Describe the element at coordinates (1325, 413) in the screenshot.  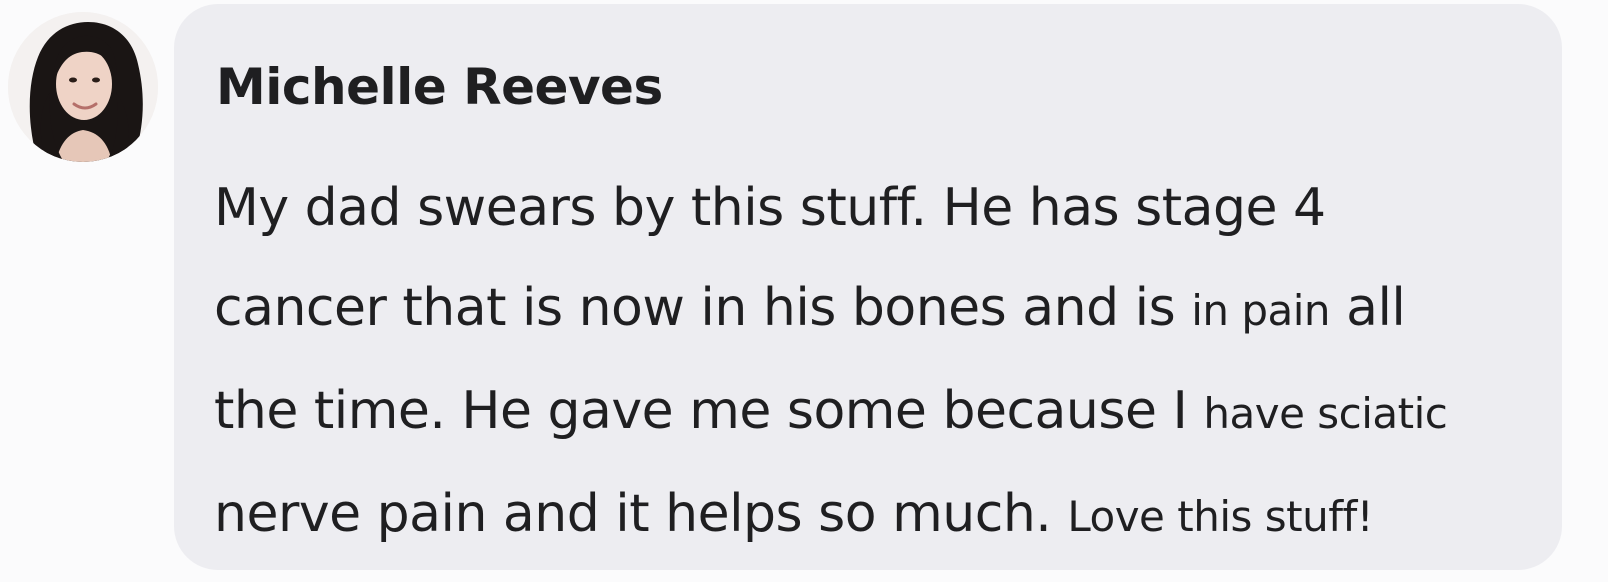
I see `text-run-small: have sciatic` at that location.